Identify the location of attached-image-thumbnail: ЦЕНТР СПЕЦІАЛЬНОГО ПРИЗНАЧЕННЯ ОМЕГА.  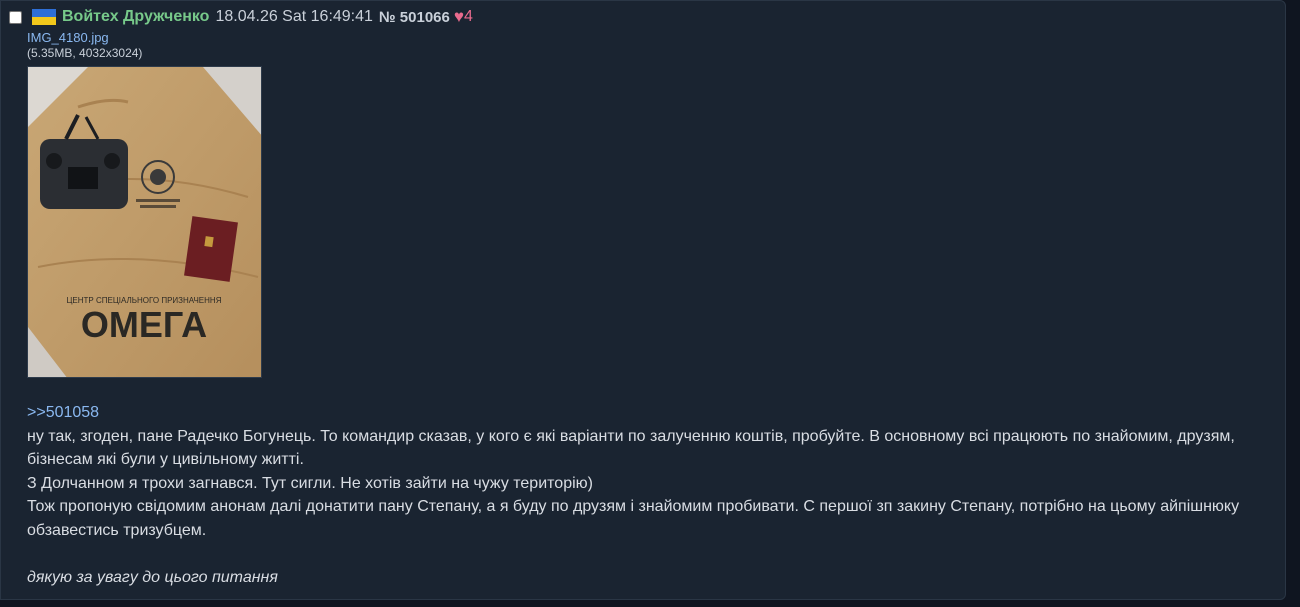
(144, 222).